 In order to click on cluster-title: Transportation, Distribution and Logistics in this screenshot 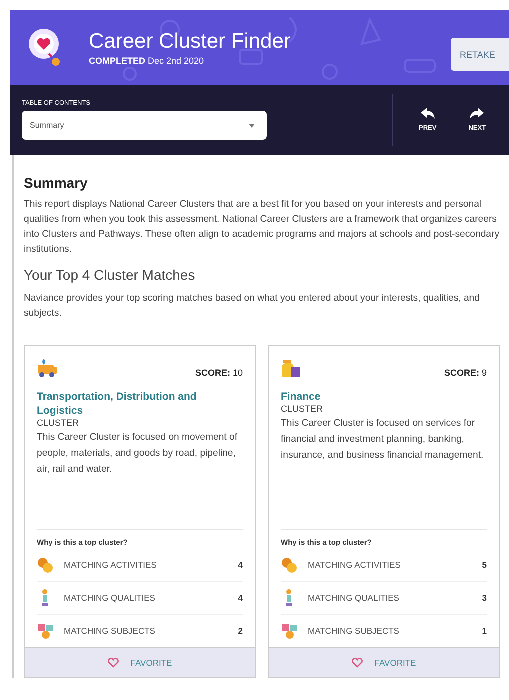, I will do `click(140, 404)`.